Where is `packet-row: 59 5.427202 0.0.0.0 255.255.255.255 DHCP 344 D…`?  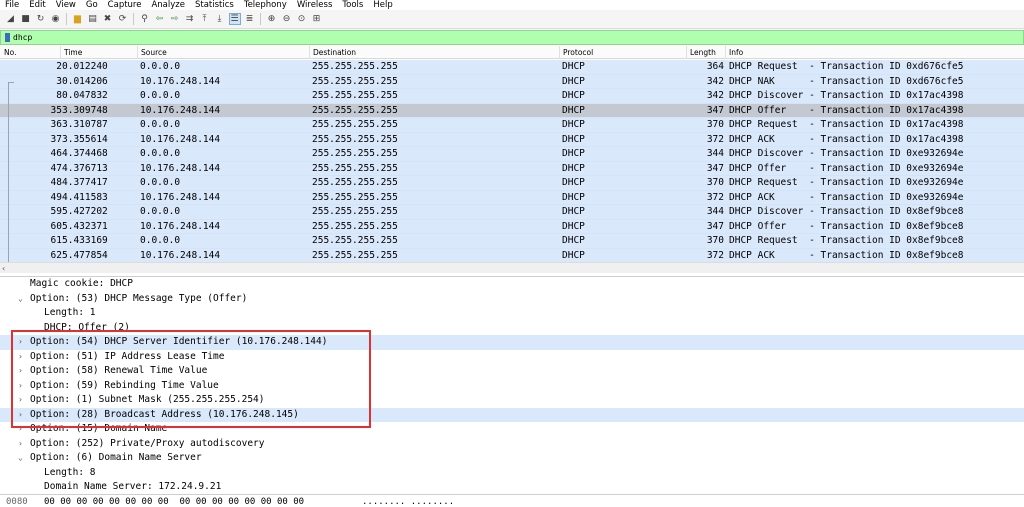 packet-row: 59 5.427202 0.0.0.0 255.255.255.255 DHCP 344 D… is located at coordinates (512, 212).